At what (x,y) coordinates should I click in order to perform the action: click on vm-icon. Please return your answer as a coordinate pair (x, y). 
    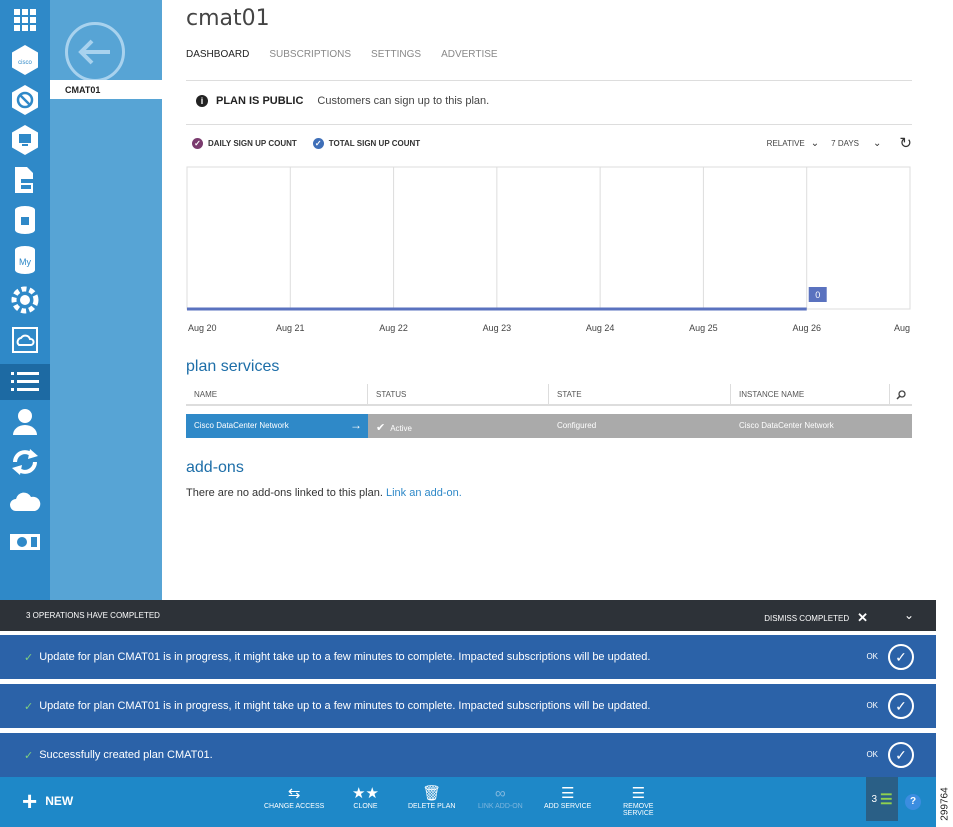
    Looking at the image, I should click on (25, 140).